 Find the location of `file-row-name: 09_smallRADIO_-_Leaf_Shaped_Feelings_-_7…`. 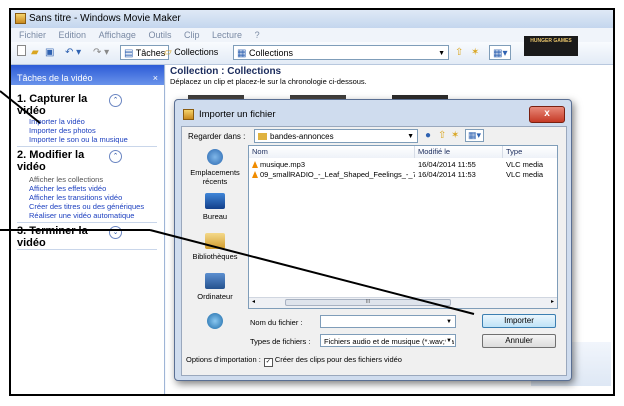

file-row-name: 09_smallRADIO_-_Leaf_Shaped_Feelings_-_7… is located at coordinates (333, 175).